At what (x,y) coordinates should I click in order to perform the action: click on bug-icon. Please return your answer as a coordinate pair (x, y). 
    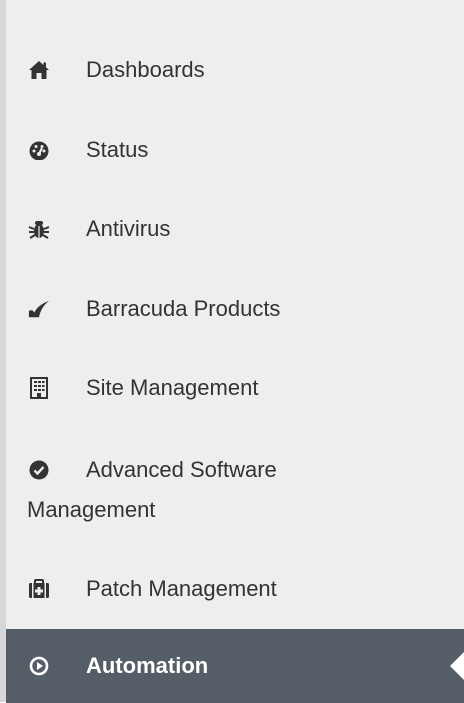
    Looking at the image, I should click on (39, 229).